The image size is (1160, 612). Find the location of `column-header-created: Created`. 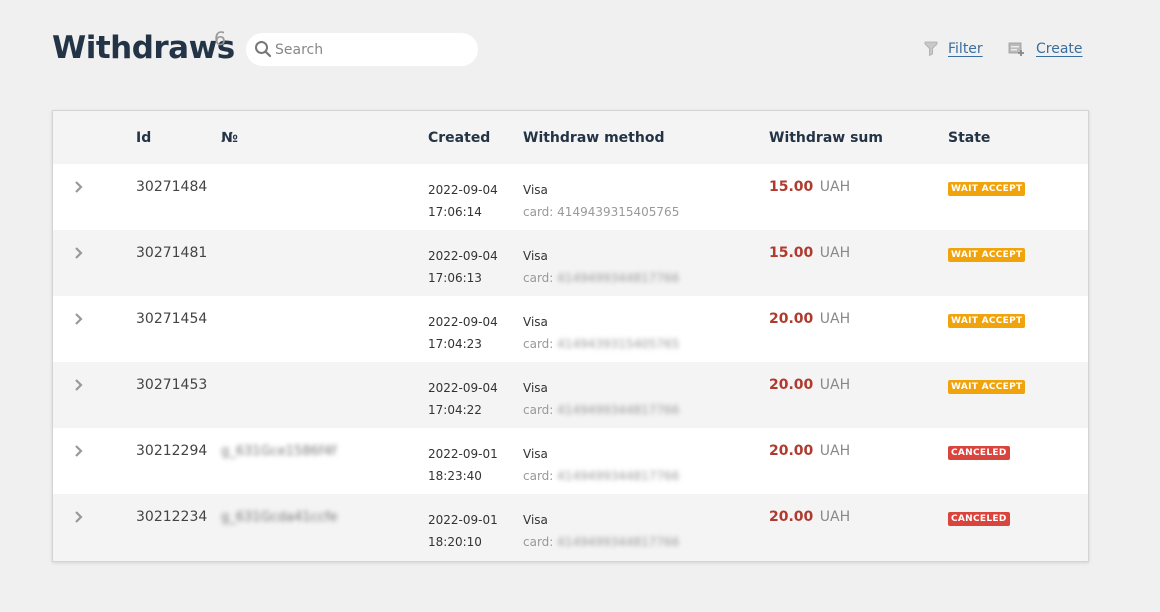

column-header-created: Created is located at coordinates (459, 138).